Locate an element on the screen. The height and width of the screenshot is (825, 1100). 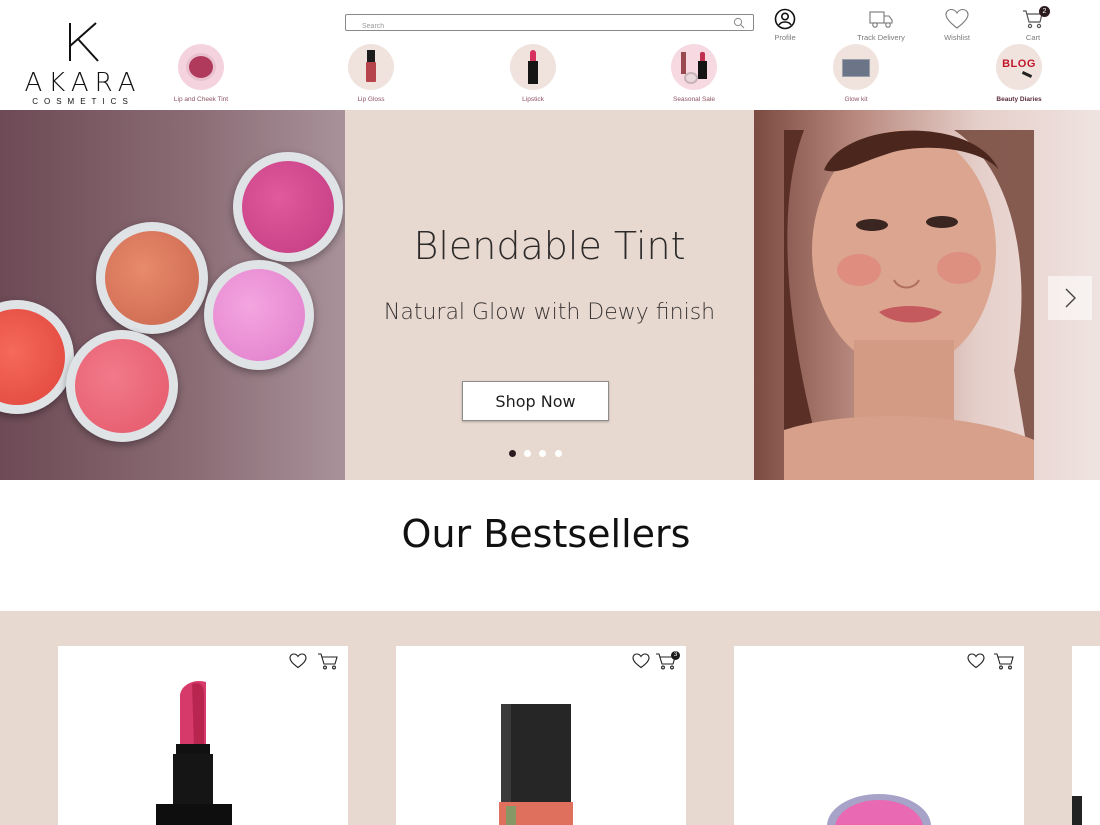
wishlist-button: Wishlist is located at coordinates (957, 25).